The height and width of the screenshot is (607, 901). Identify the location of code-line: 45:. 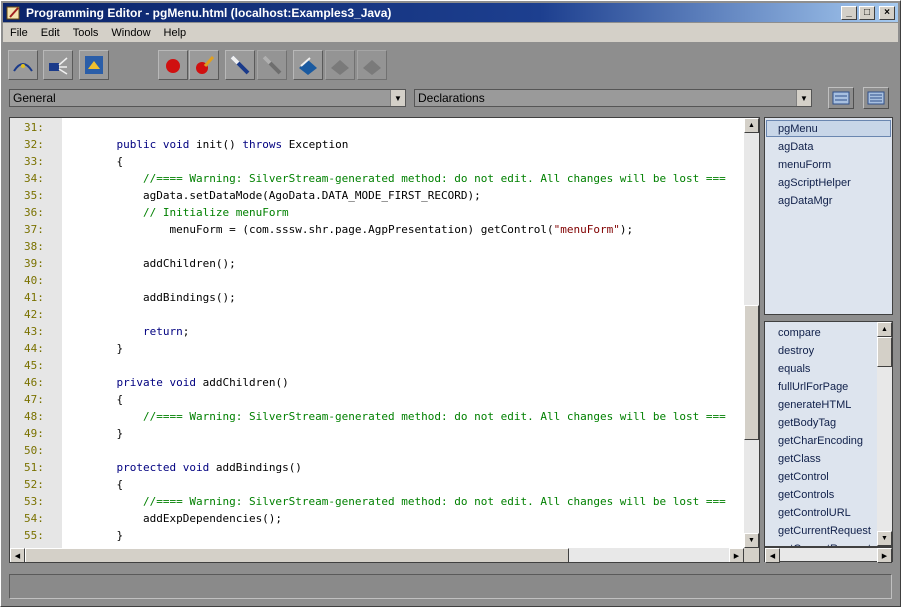
(377, 365).